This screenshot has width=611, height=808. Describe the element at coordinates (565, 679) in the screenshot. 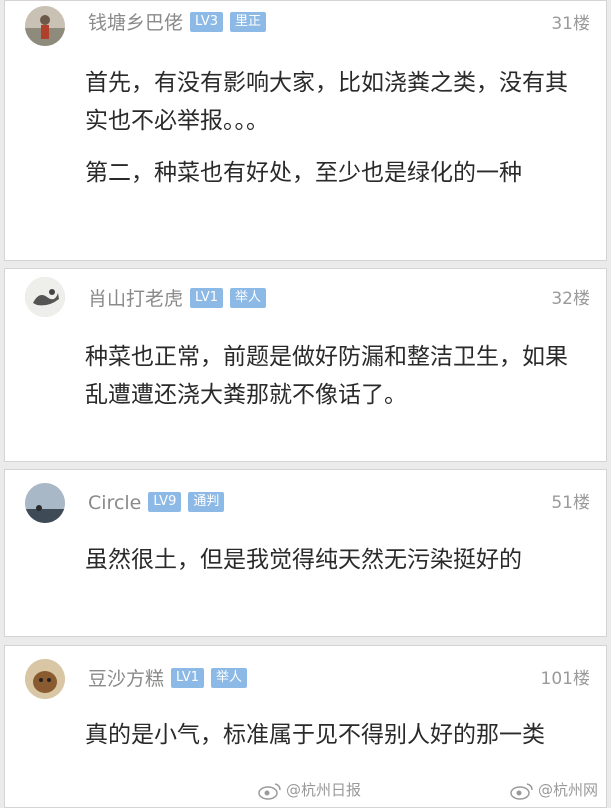

I see `floor-number: 101楼` at that location.